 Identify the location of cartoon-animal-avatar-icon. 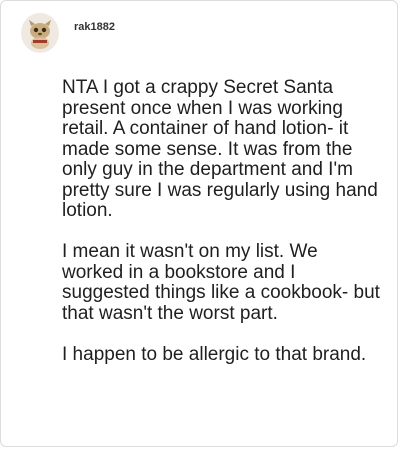
(40, 34).